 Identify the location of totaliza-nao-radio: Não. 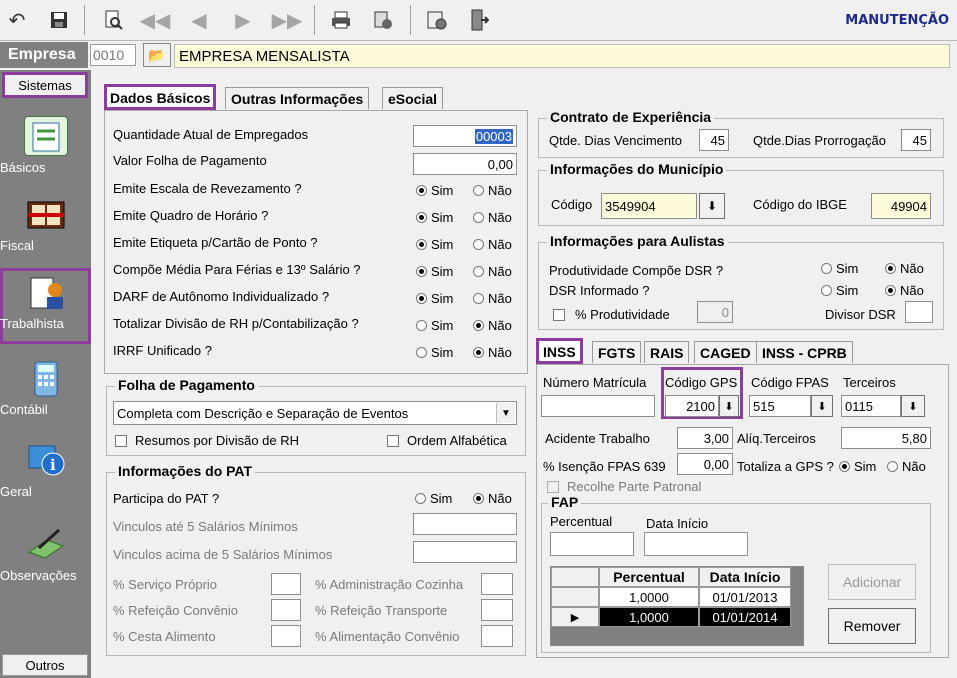
(906, 466).